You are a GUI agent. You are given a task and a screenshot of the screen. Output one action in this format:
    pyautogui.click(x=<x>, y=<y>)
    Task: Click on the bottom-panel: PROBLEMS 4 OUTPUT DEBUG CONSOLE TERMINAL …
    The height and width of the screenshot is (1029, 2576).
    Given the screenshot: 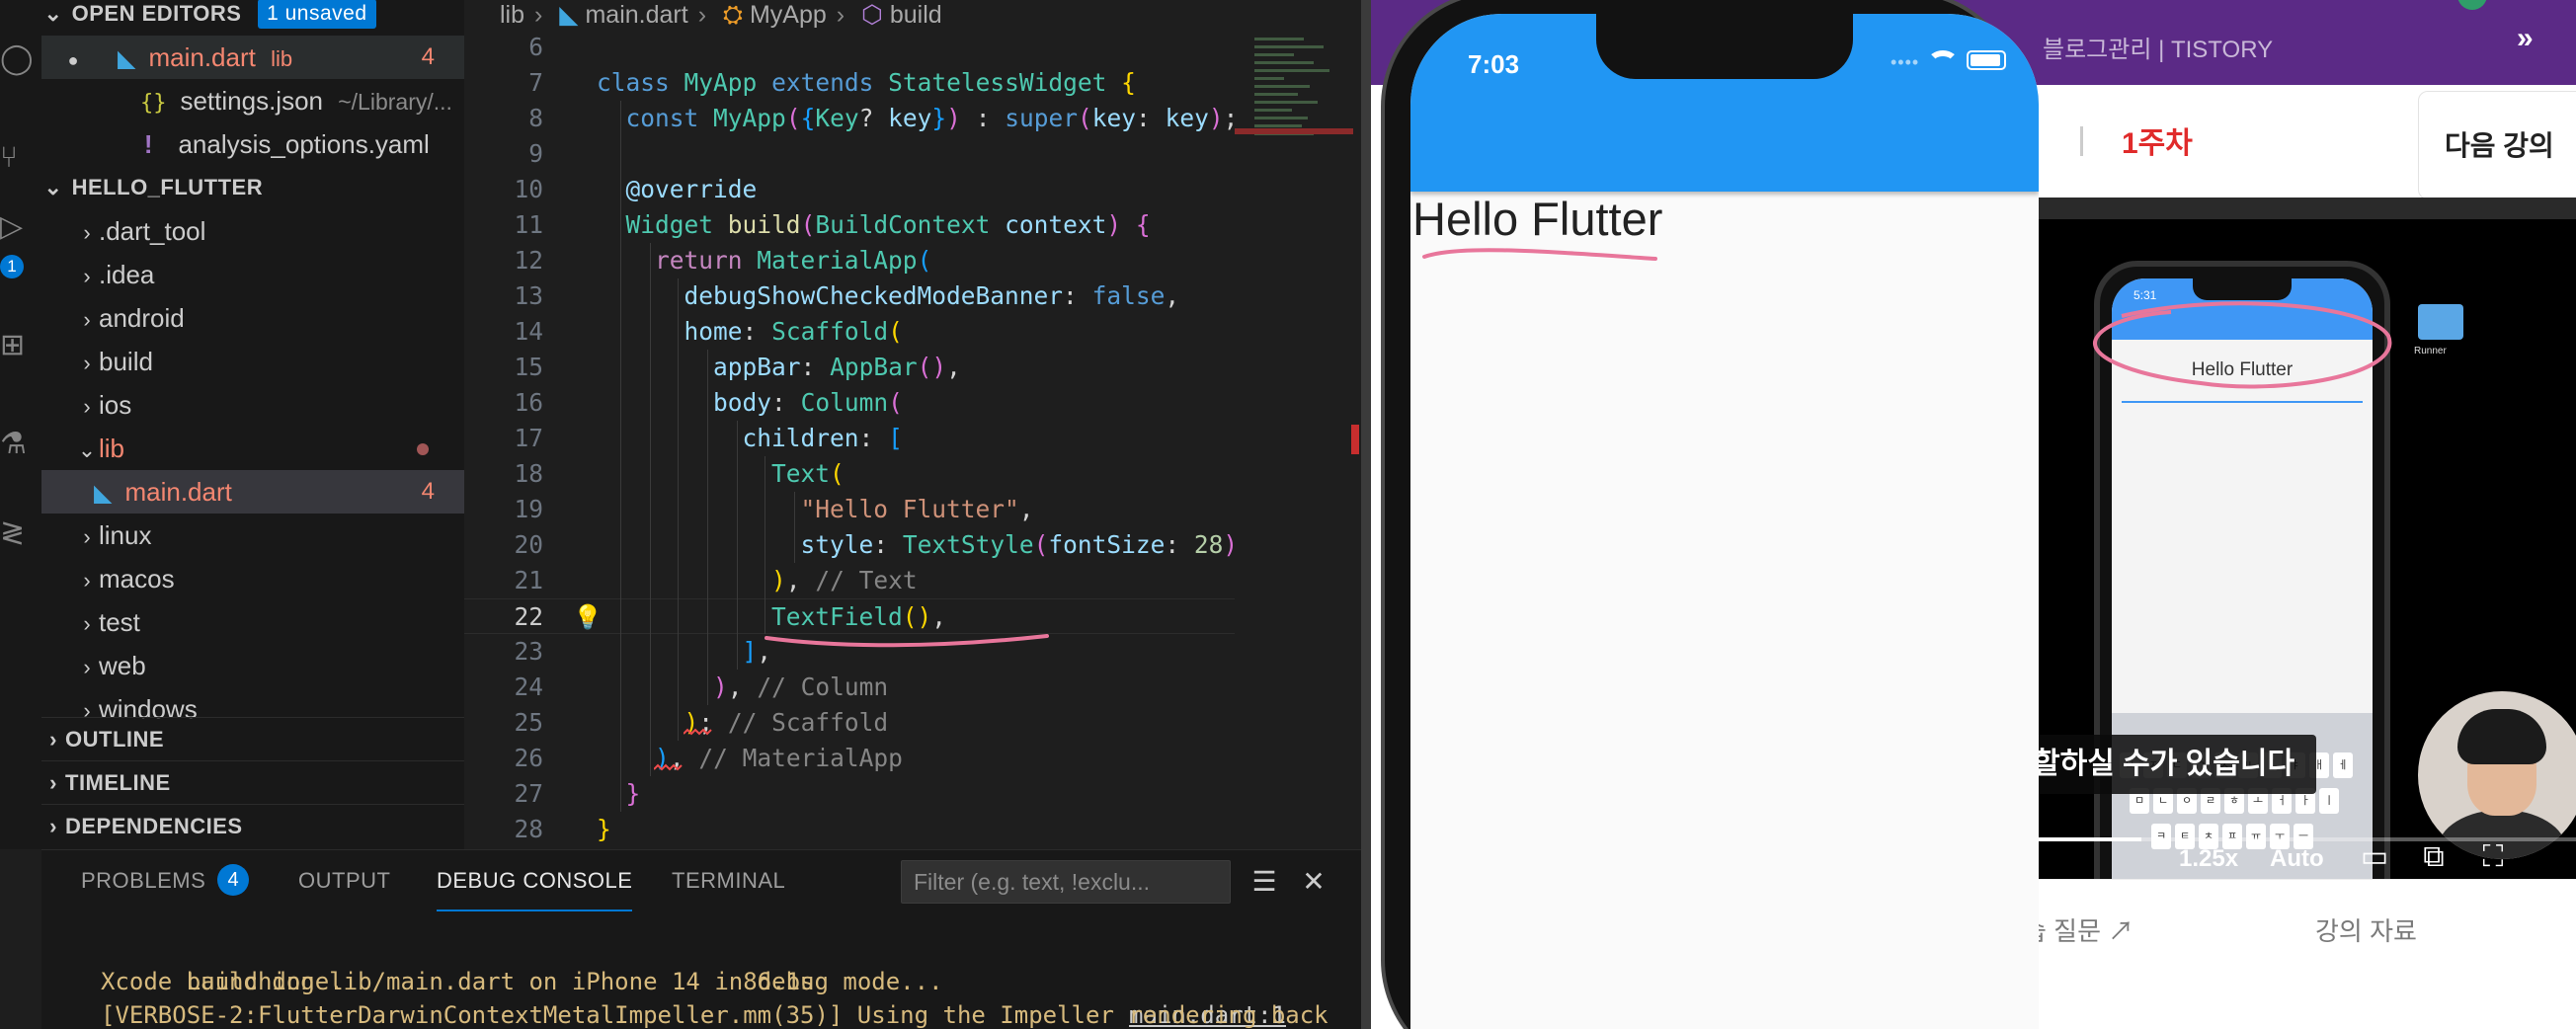 What is the action you would take?
    pyautogui.click(x=701, y=939)
    